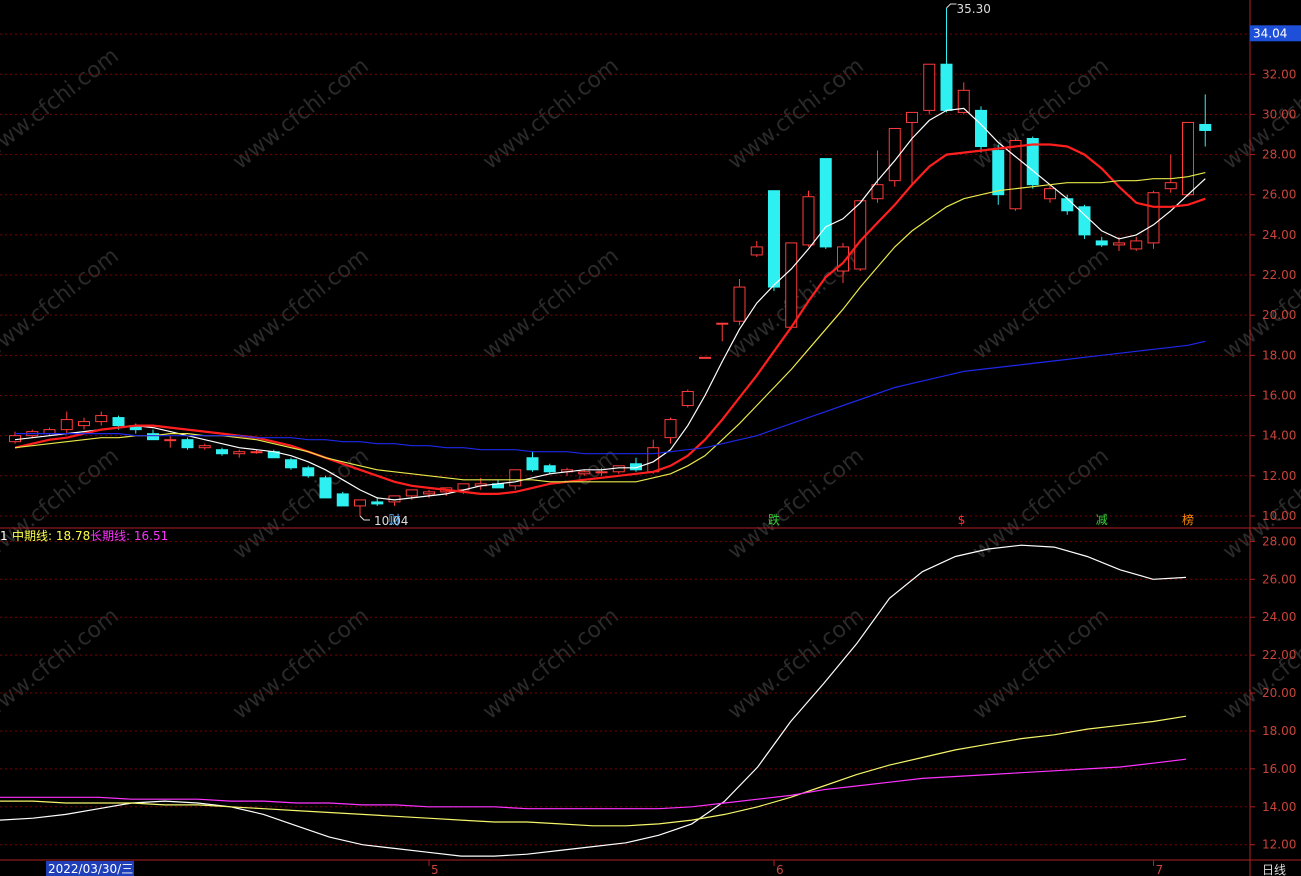 Image resolution: width=1301 pixels, height=876 pixels. I want to click on event-marker: 跌, so click(774, 519).